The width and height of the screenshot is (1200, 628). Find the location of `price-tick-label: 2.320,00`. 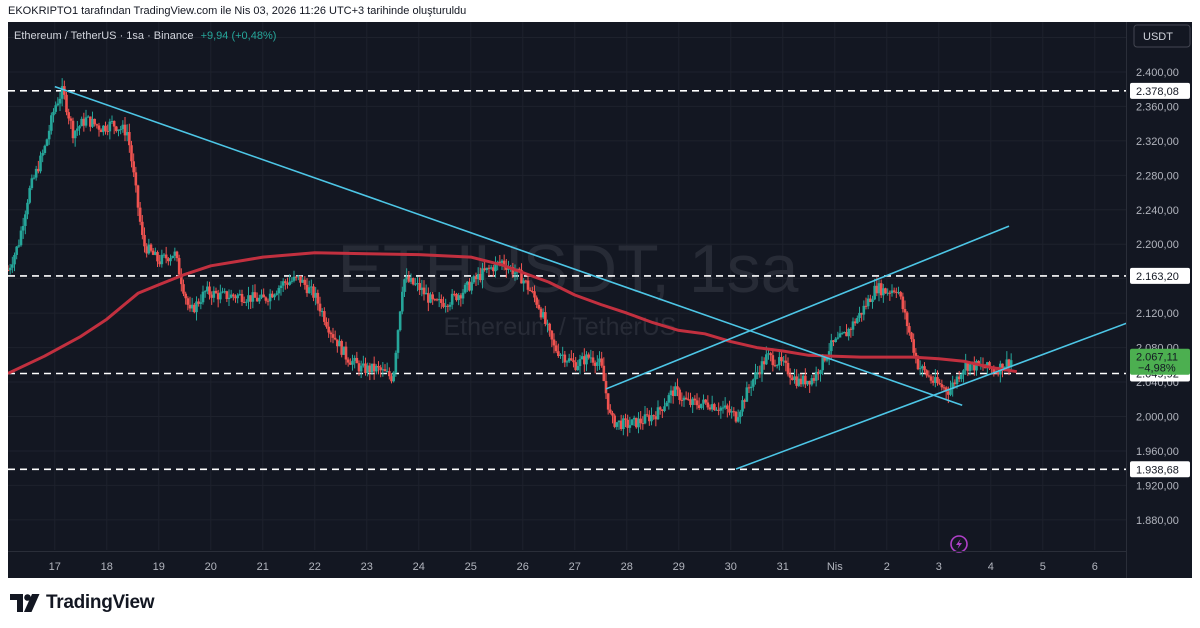

price-tick-label: 2.320,00 is located at coordinates (1157, 142).